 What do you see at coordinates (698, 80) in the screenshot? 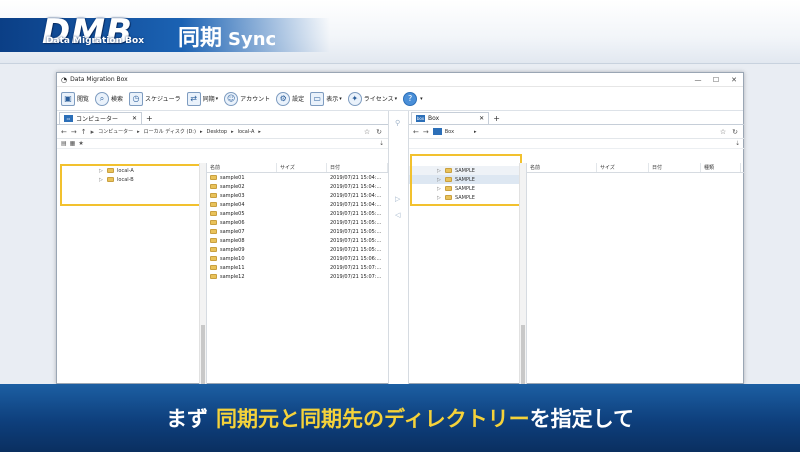
I see `minimize-button: —` at bounding box center [698, 80].